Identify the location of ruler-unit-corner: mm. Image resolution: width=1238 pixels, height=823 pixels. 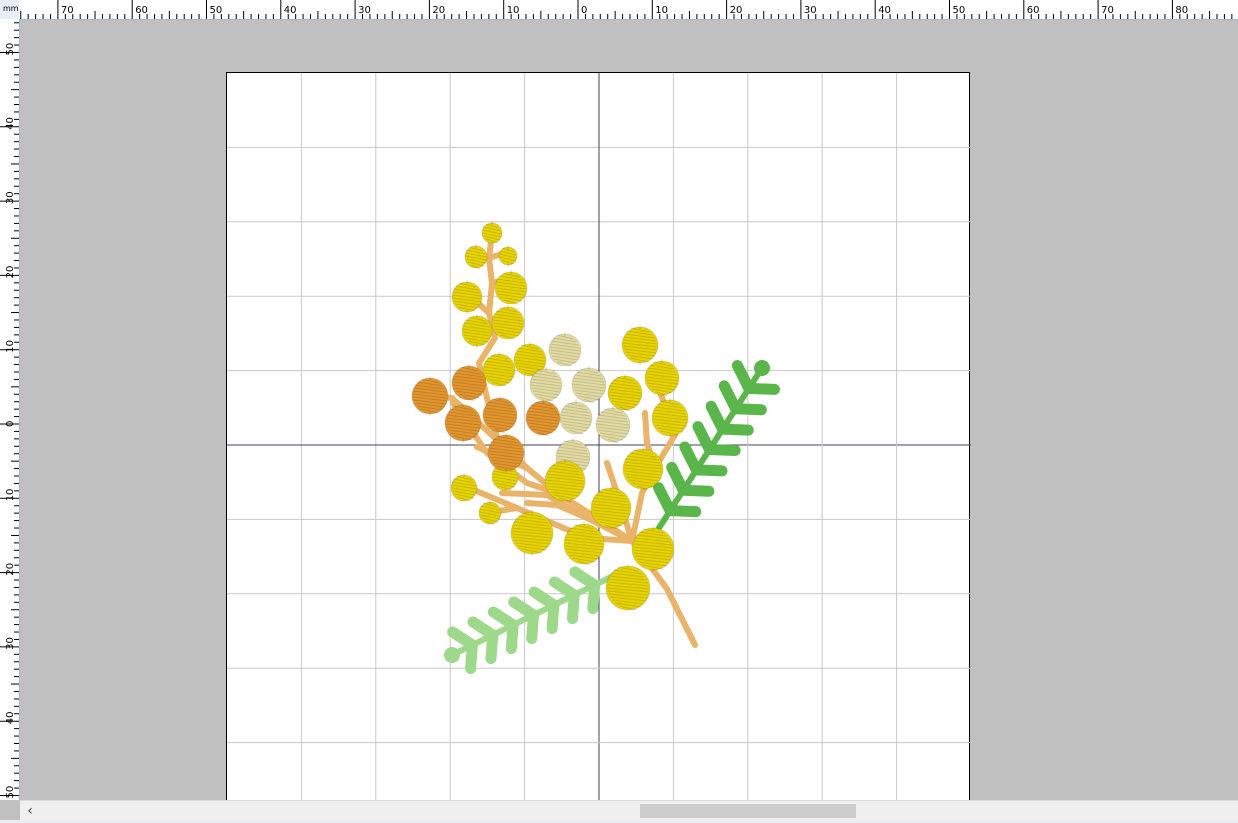
(9, 9).